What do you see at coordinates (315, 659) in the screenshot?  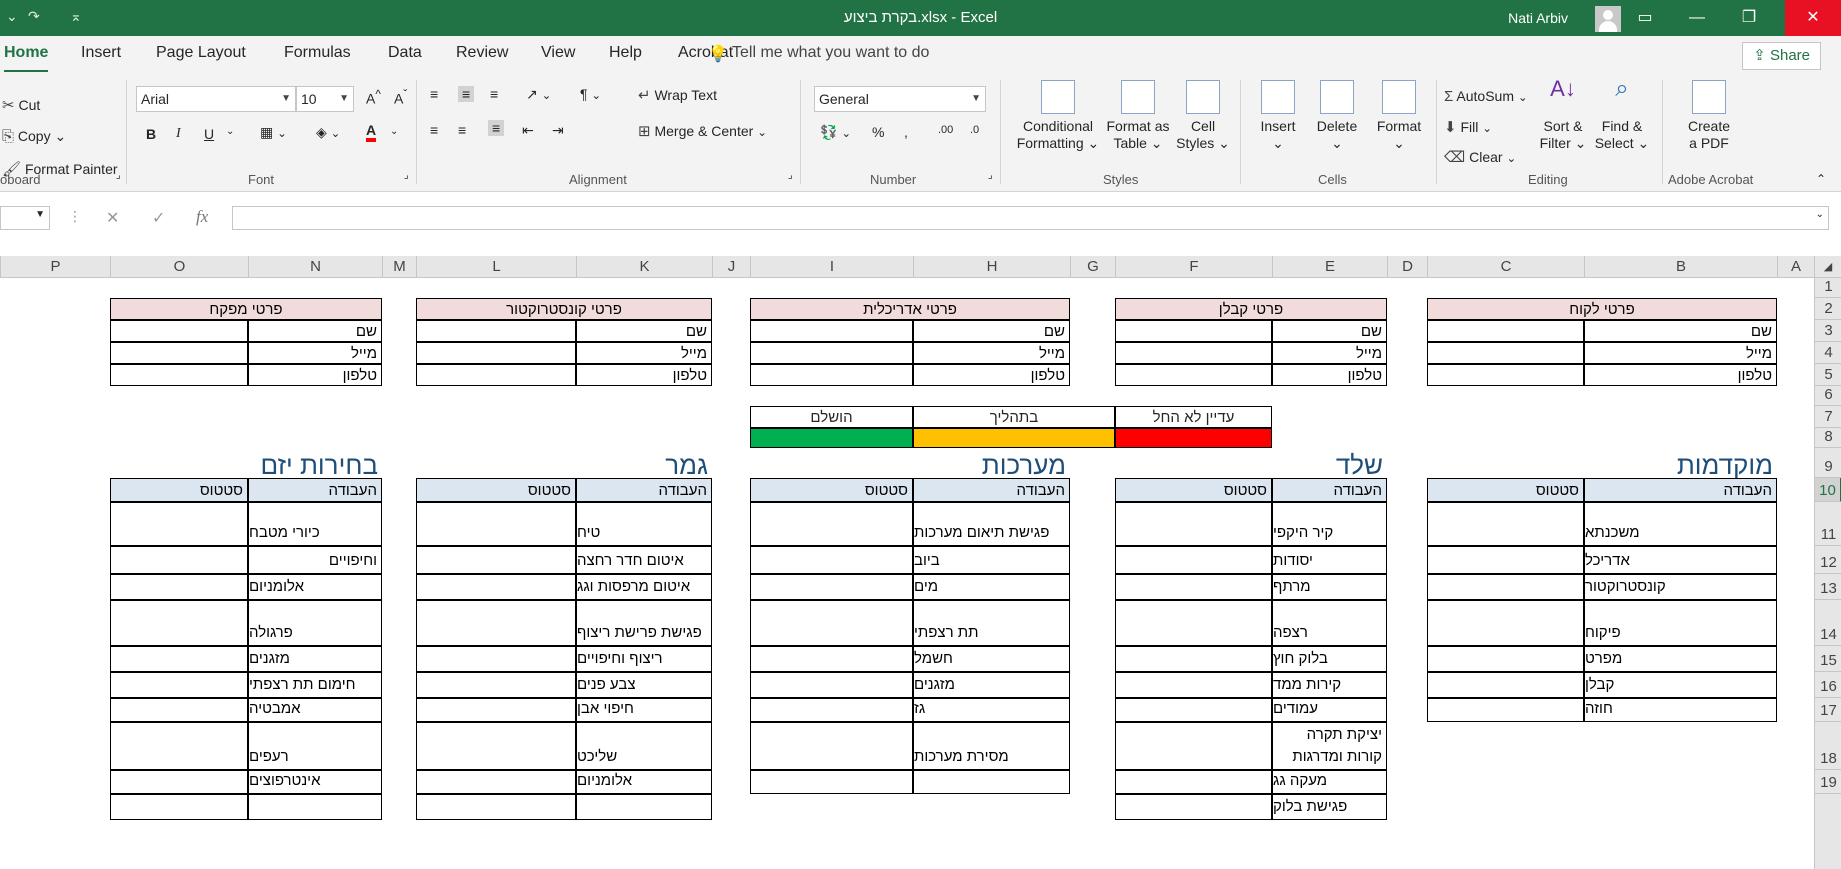 I see `task-cell: מזגנים` at bounding box center [315, 659].